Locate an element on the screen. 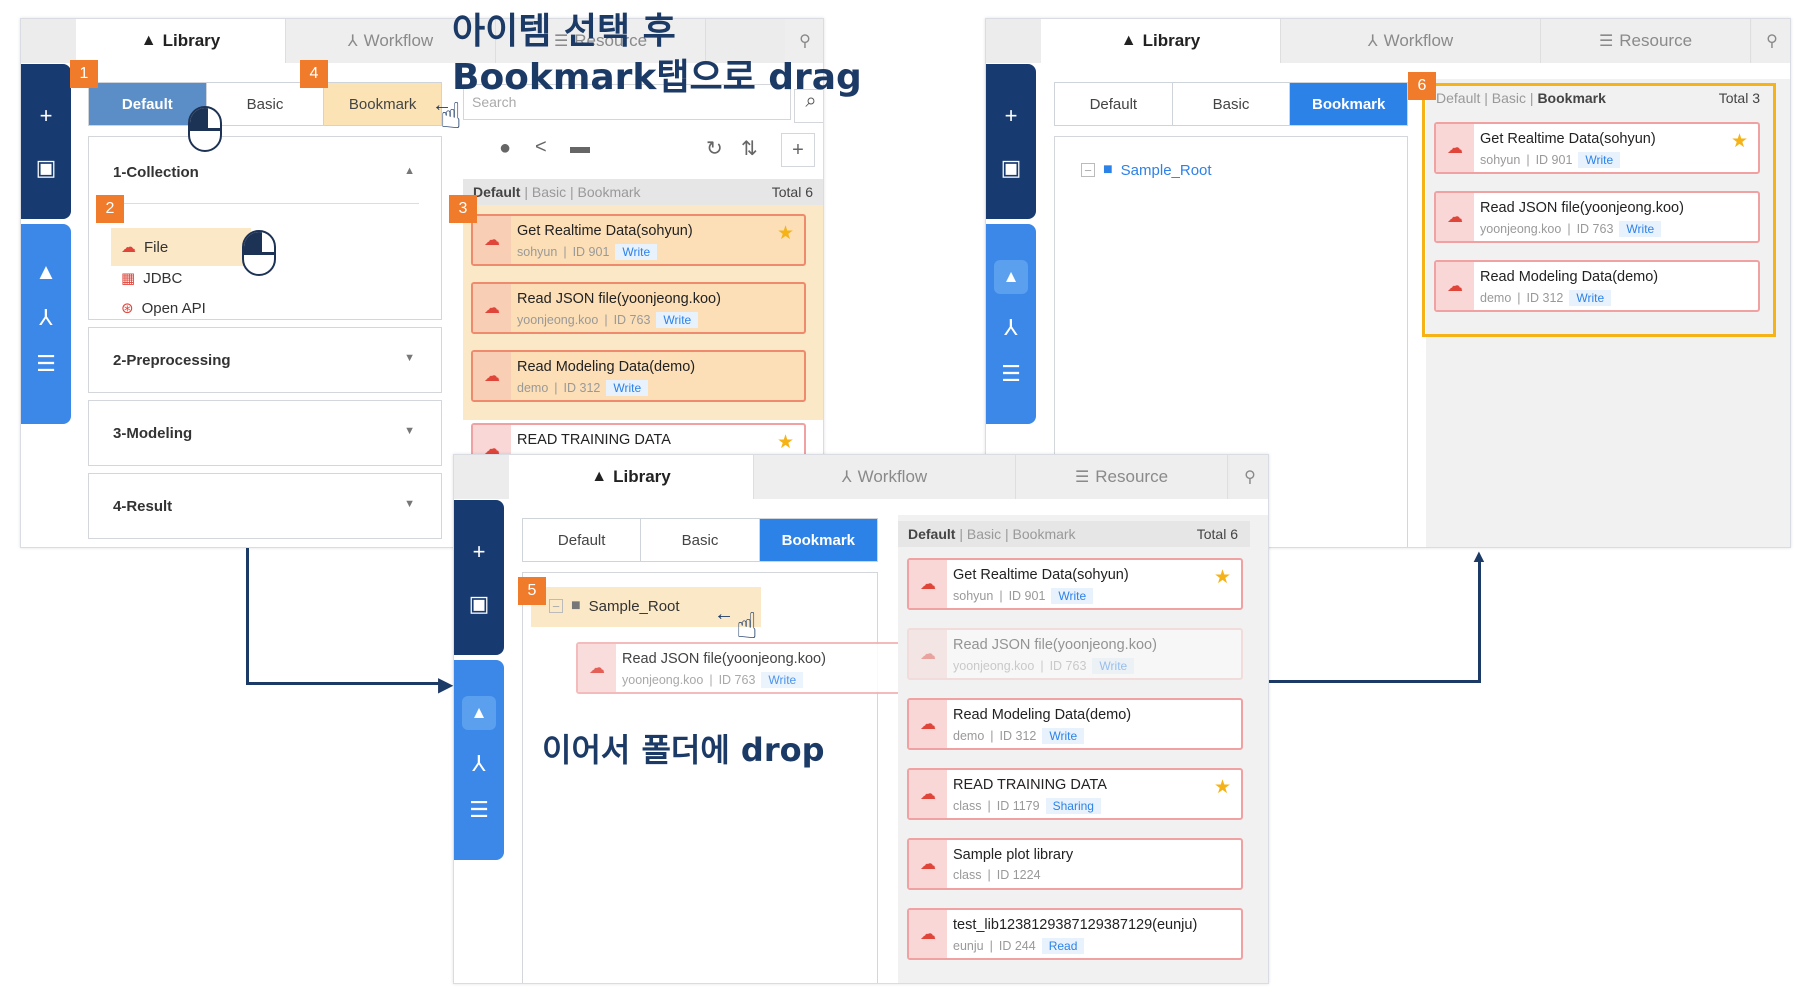 This screenshot has height=1001, width=1808. list-header: Default | Basic | Bookmark Total 6 is located at coordinates (1074, 534).